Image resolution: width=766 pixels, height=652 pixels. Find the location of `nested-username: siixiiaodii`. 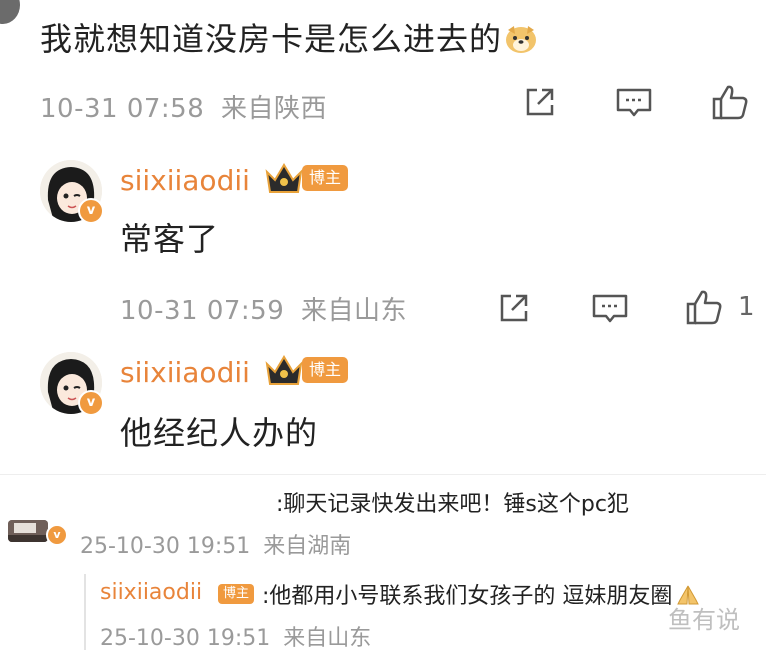

nested-username: siixiiaodii is located at coordinates (151, 592).